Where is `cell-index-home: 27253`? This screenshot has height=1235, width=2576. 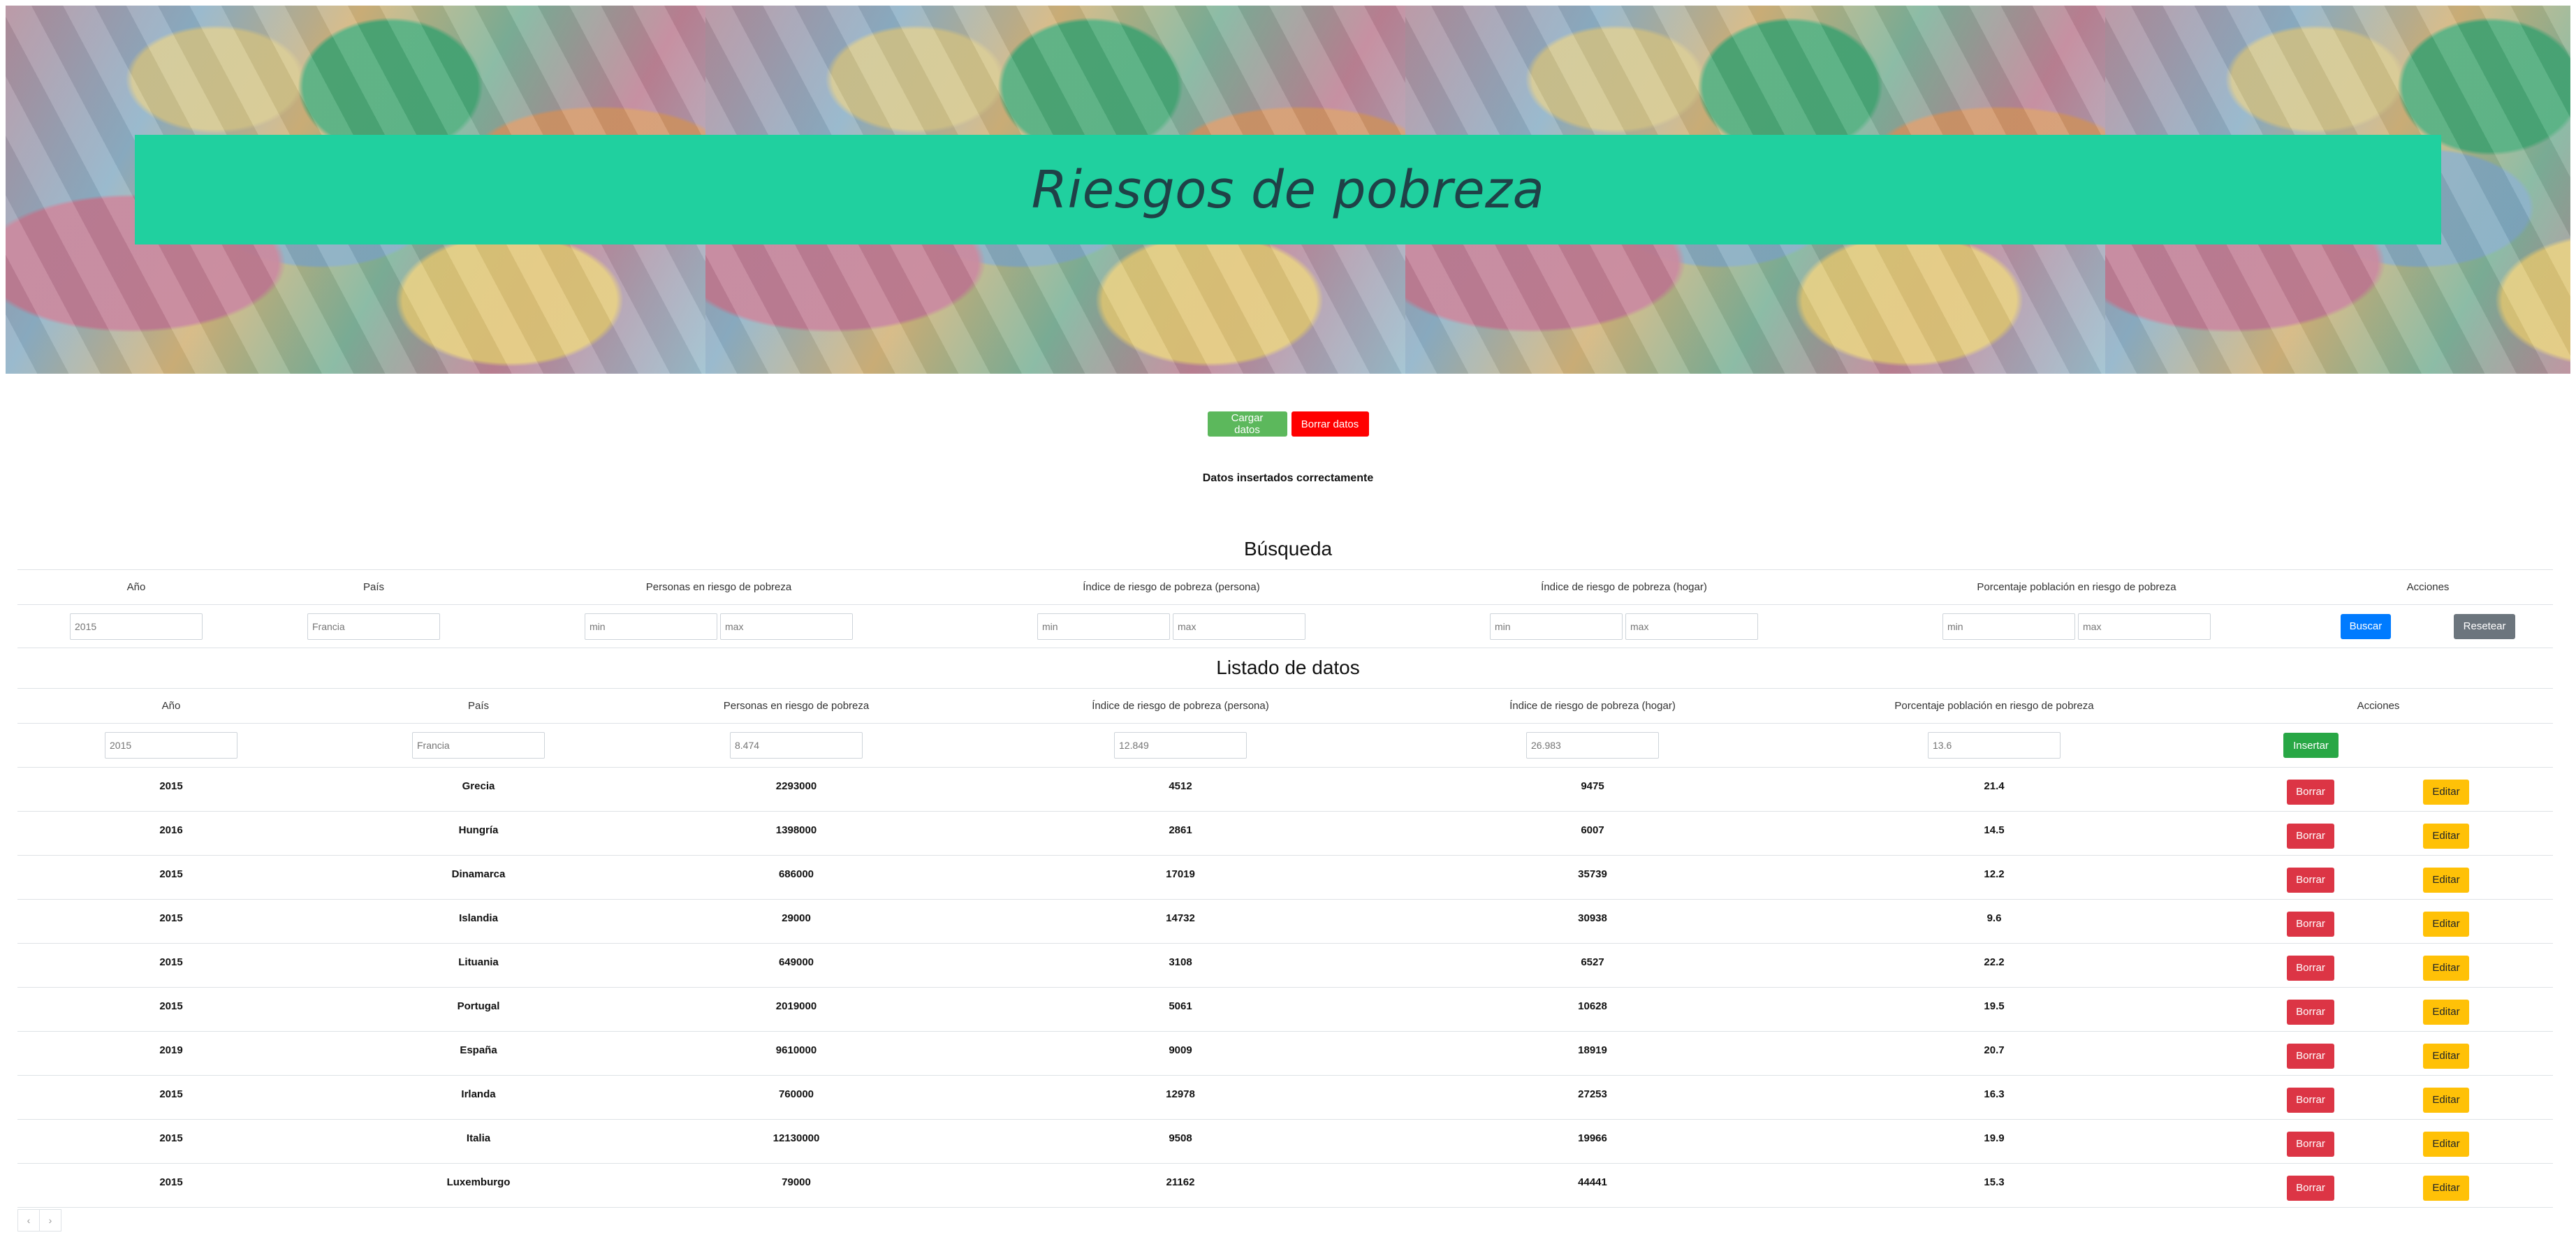 cell-index-home: 27253 is located at coordinates (1592, 1097).